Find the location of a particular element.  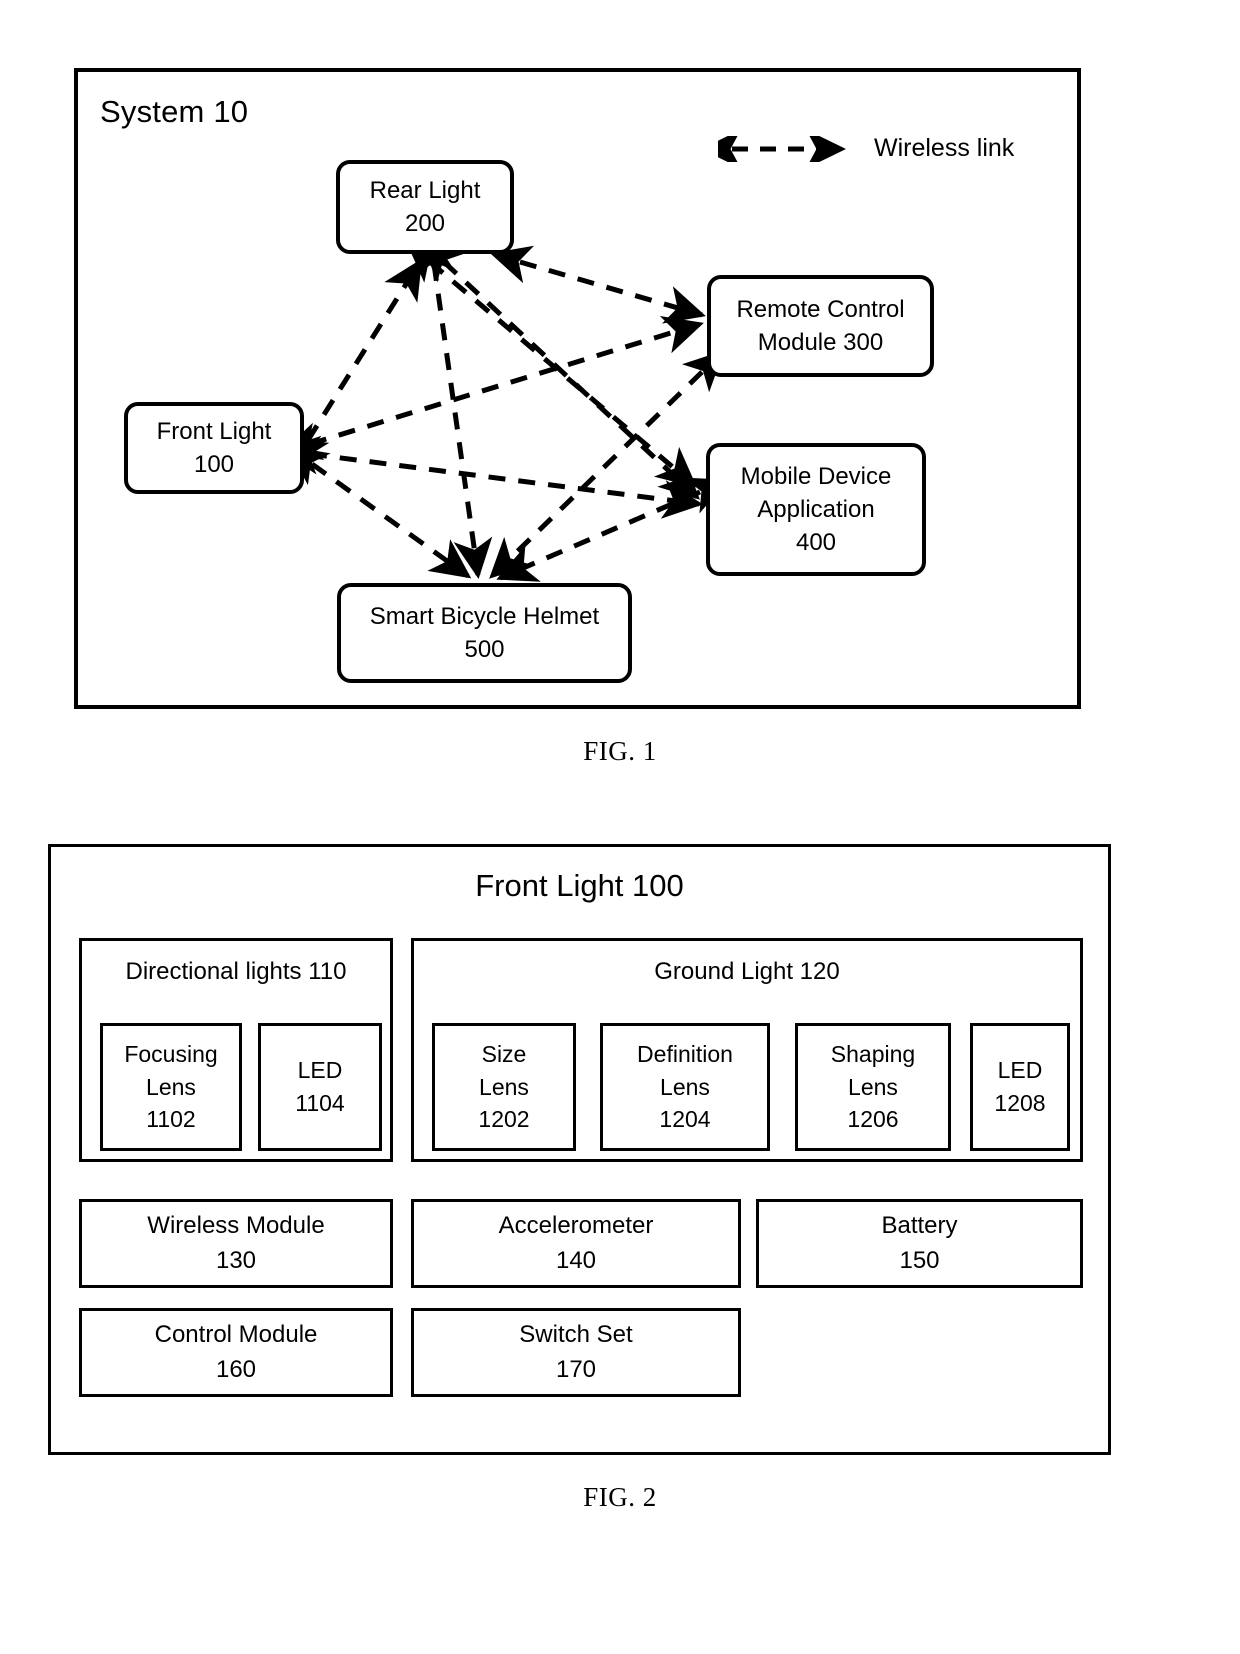

box-focusing-lens-text: Focusing Lens 1102 is located at coordinates (171, 1087).